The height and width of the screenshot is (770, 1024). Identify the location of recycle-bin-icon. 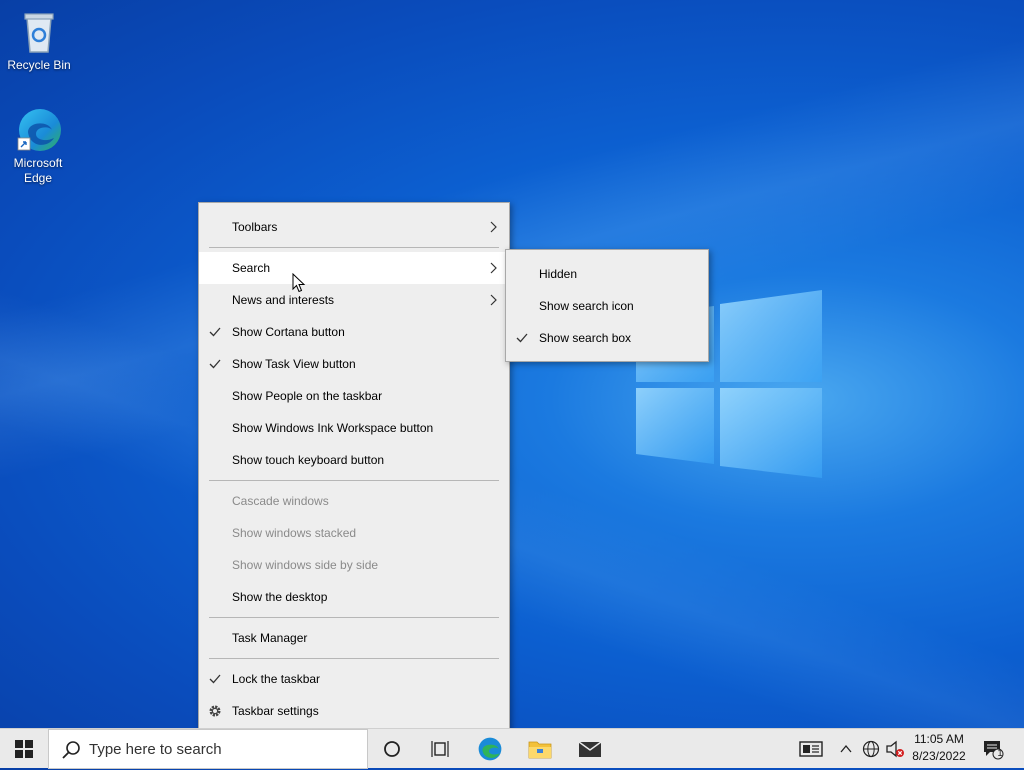
(39, 33).